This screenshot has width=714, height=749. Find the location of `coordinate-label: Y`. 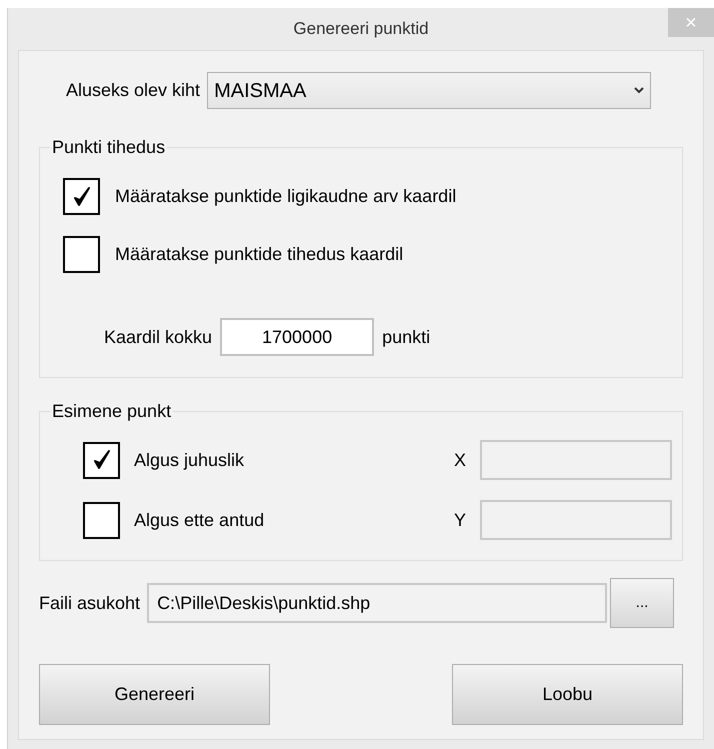

coordinate-label: Y is located at coordinates (461, 520).